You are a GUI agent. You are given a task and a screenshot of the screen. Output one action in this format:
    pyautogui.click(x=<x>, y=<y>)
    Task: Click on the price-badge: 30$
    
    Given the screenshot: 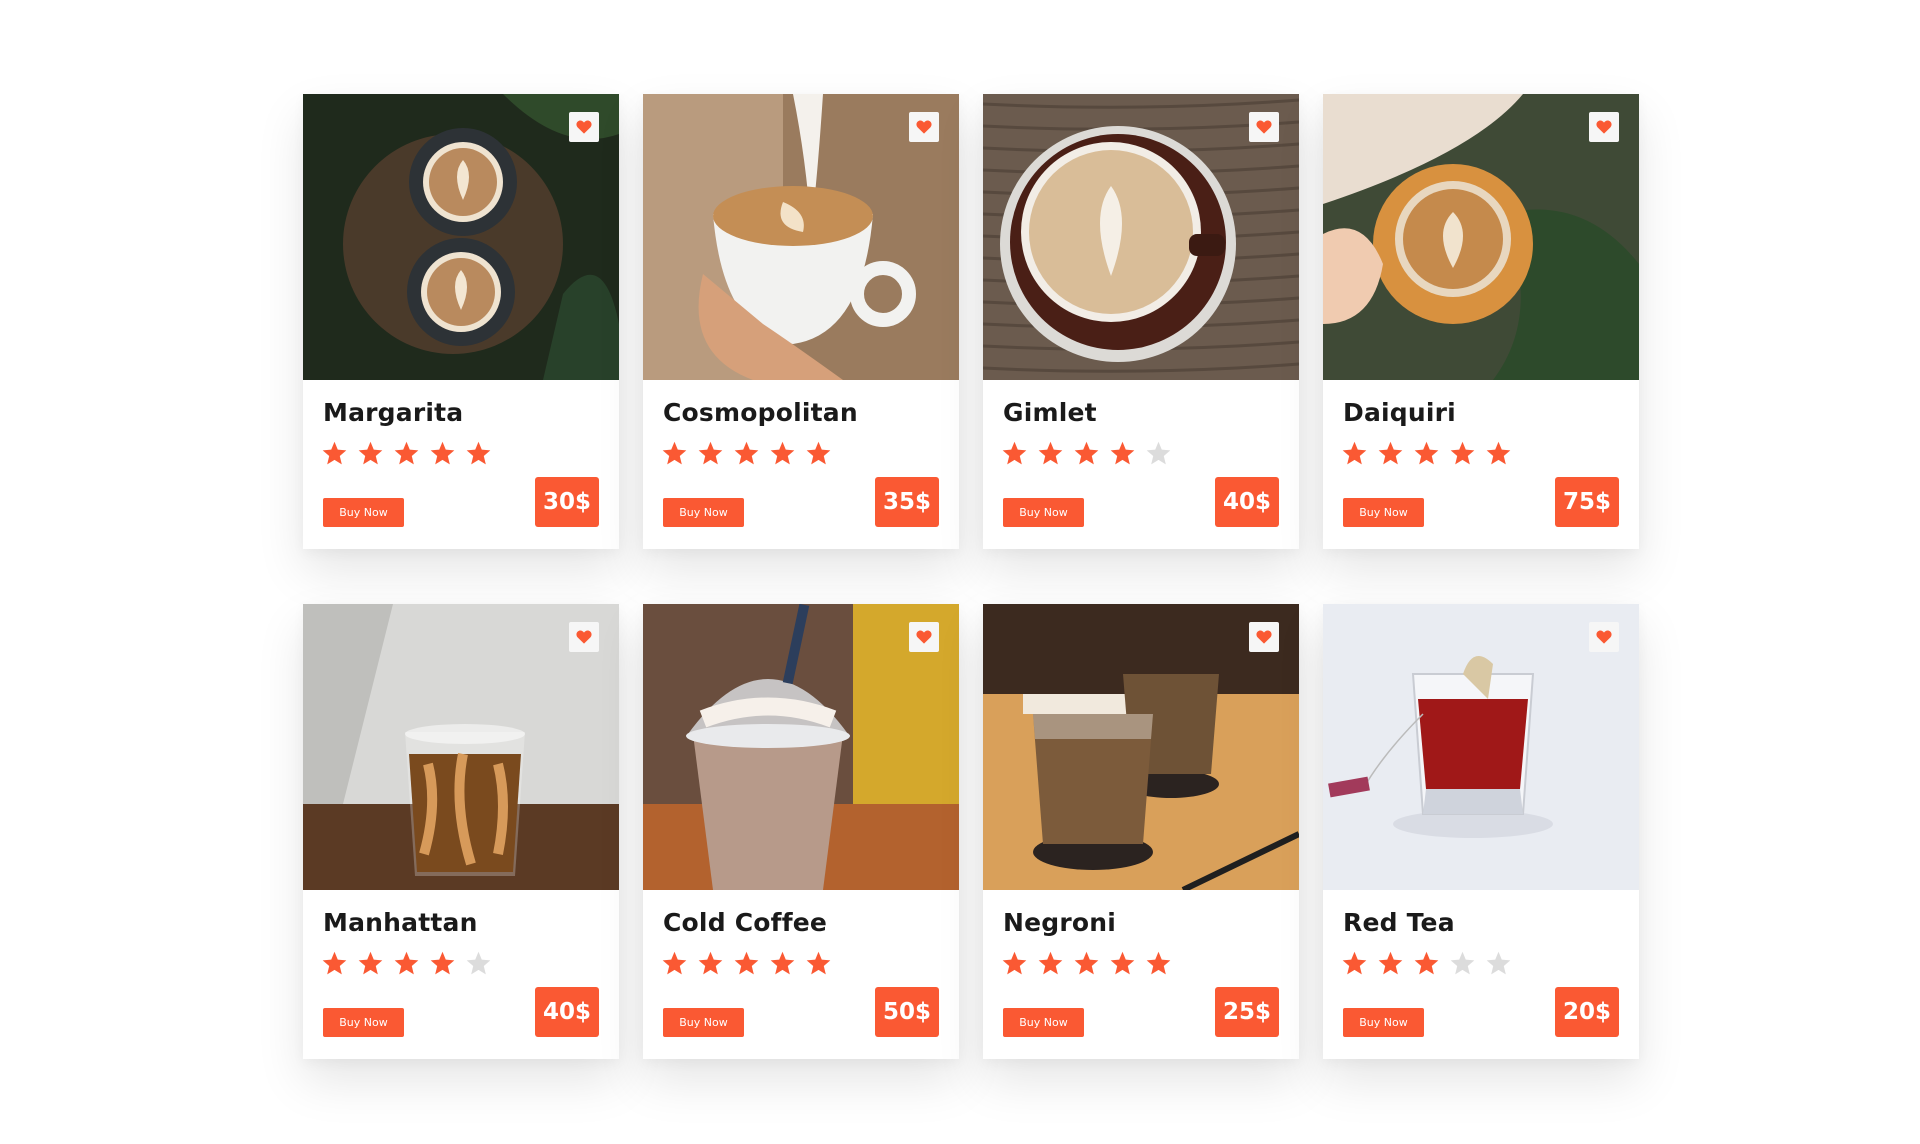 What is the action you would take?
    pyautogui.click(x=567, y=502)
    